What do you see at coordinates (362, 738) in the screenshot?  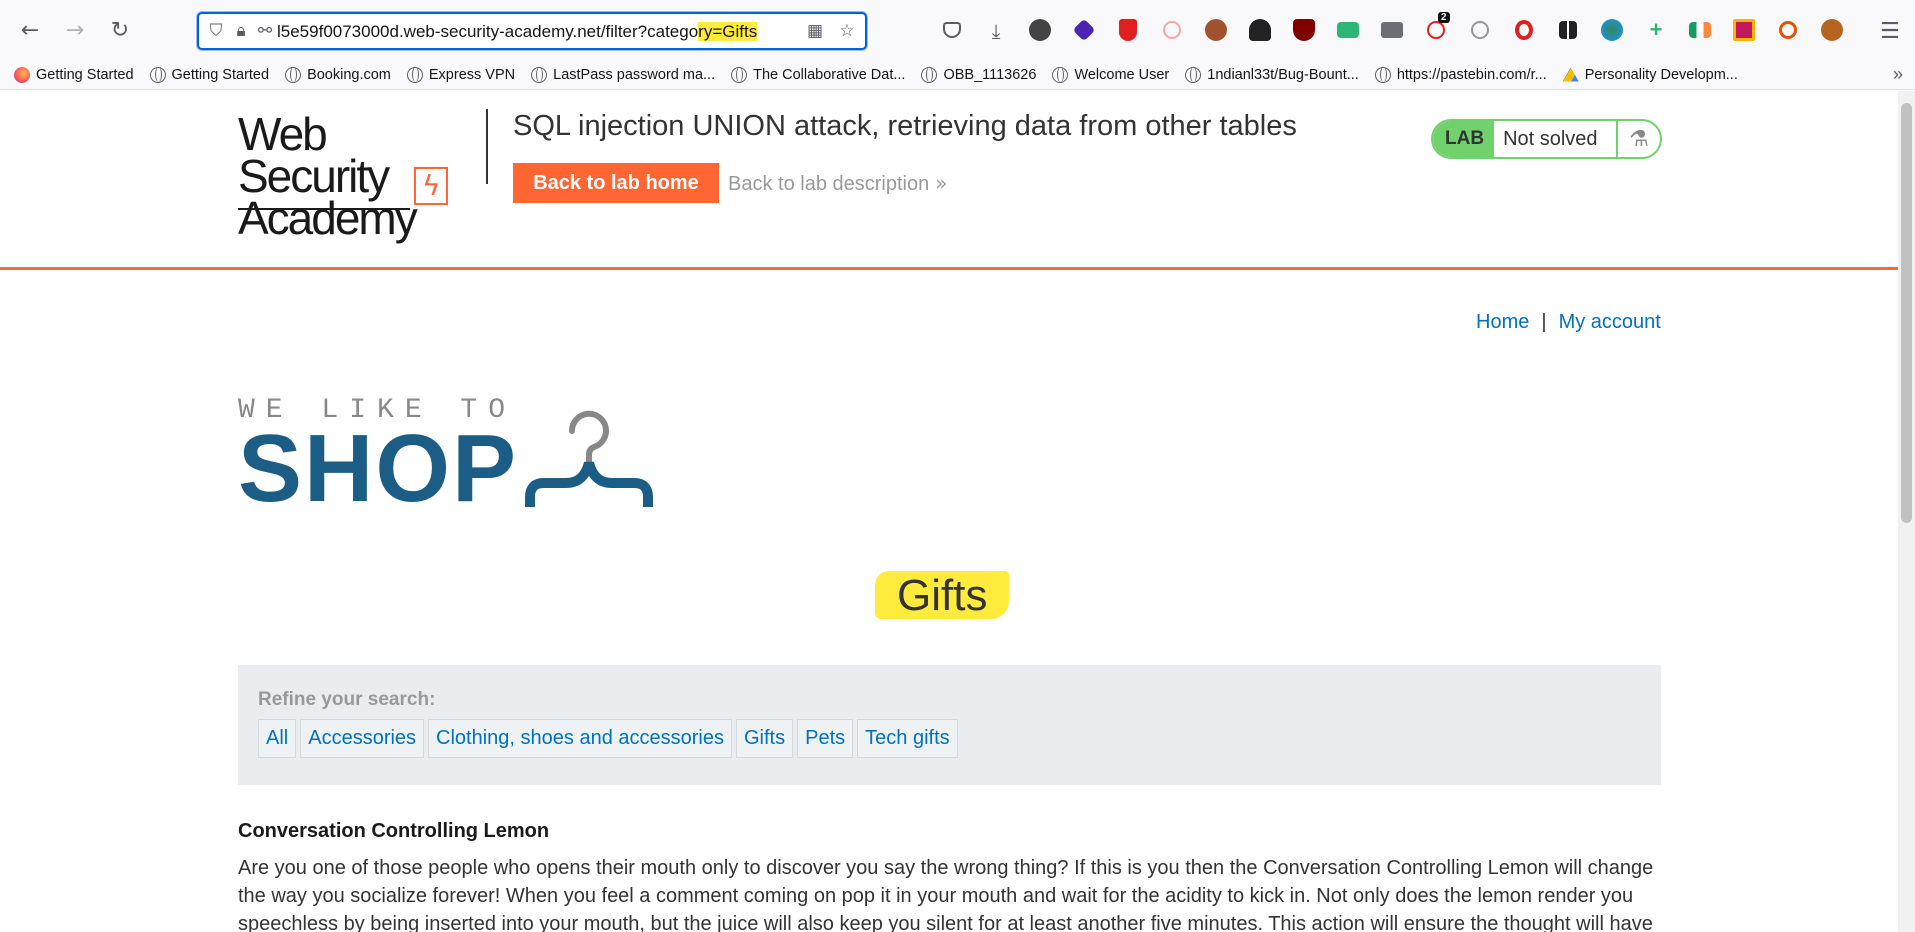 I see `category-filter-link: Accessories` at bounding box center [362, 738].